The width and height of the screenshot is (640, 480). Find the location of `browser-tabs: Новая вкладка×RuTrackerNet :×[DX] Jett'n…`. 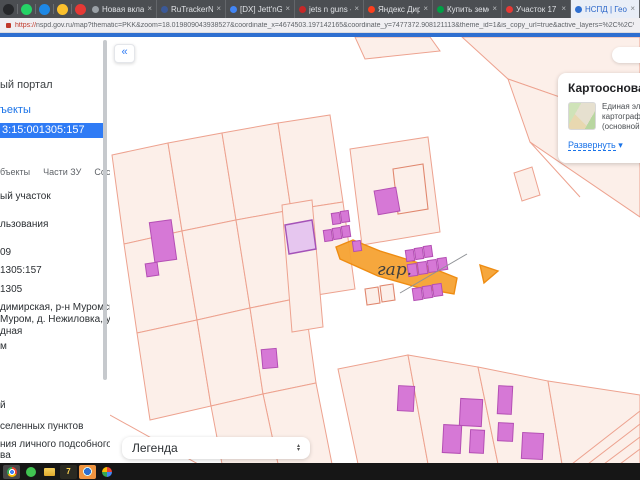

browser-tabs: Новая вкладка×RuTrackerNet :×[DX] Jett'n… is located at coordinates (364, 9).